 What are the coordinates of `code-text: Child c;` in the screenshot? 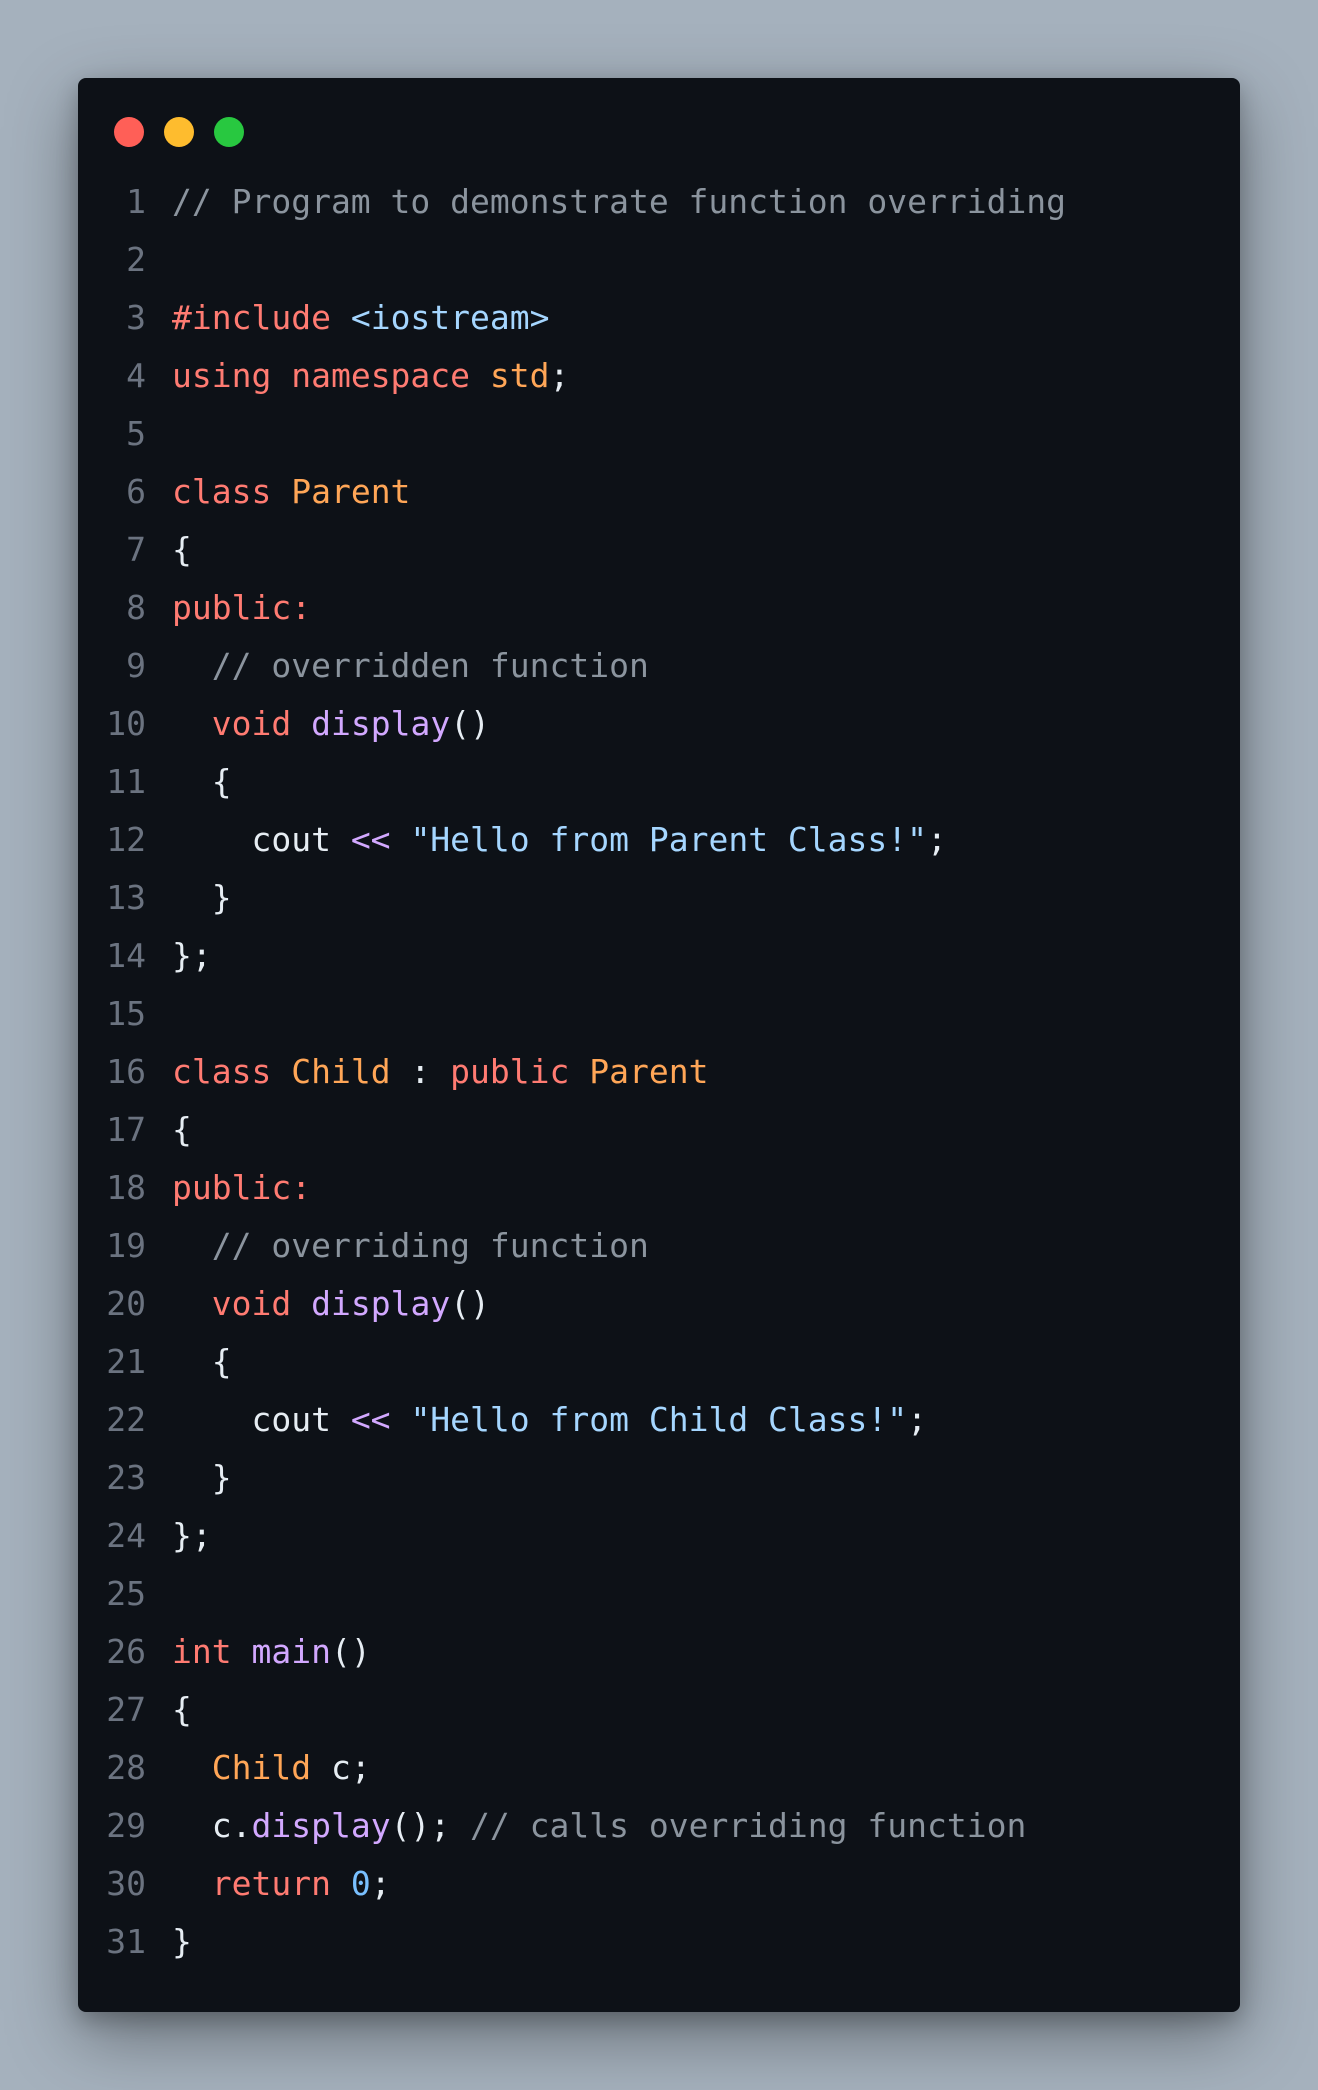 It's located at (696, 1768).